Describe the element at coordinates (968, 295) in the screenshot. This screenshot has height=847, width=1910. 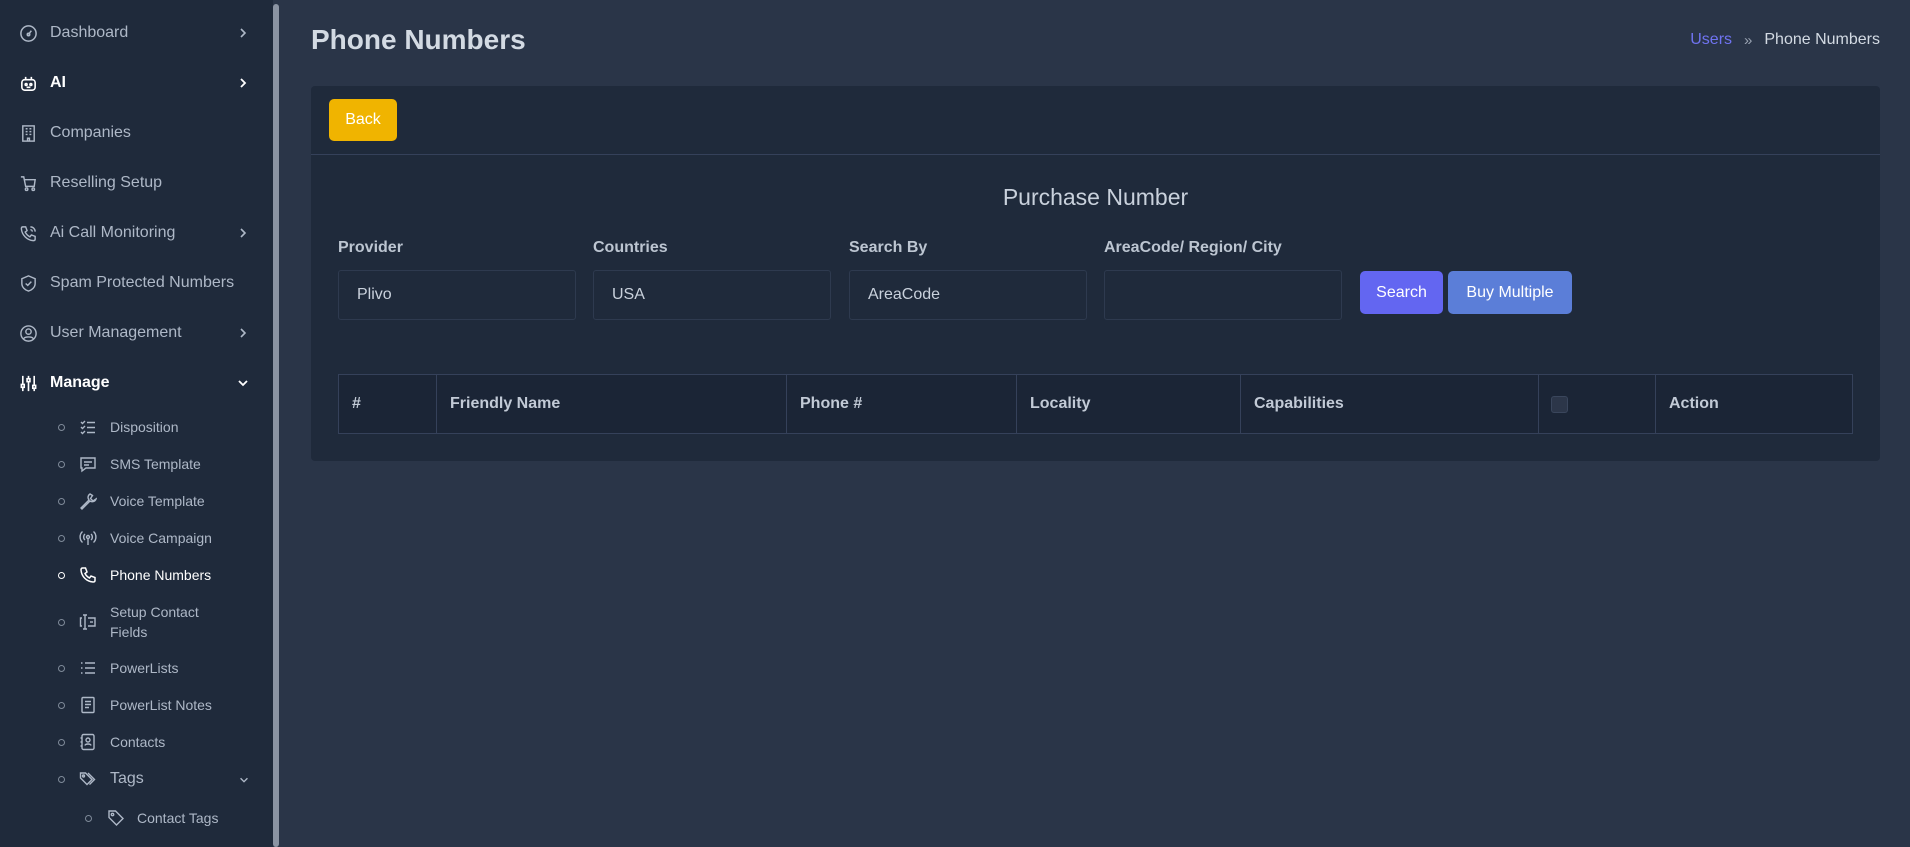
I see `search-by-select: AreaCode` at that location.